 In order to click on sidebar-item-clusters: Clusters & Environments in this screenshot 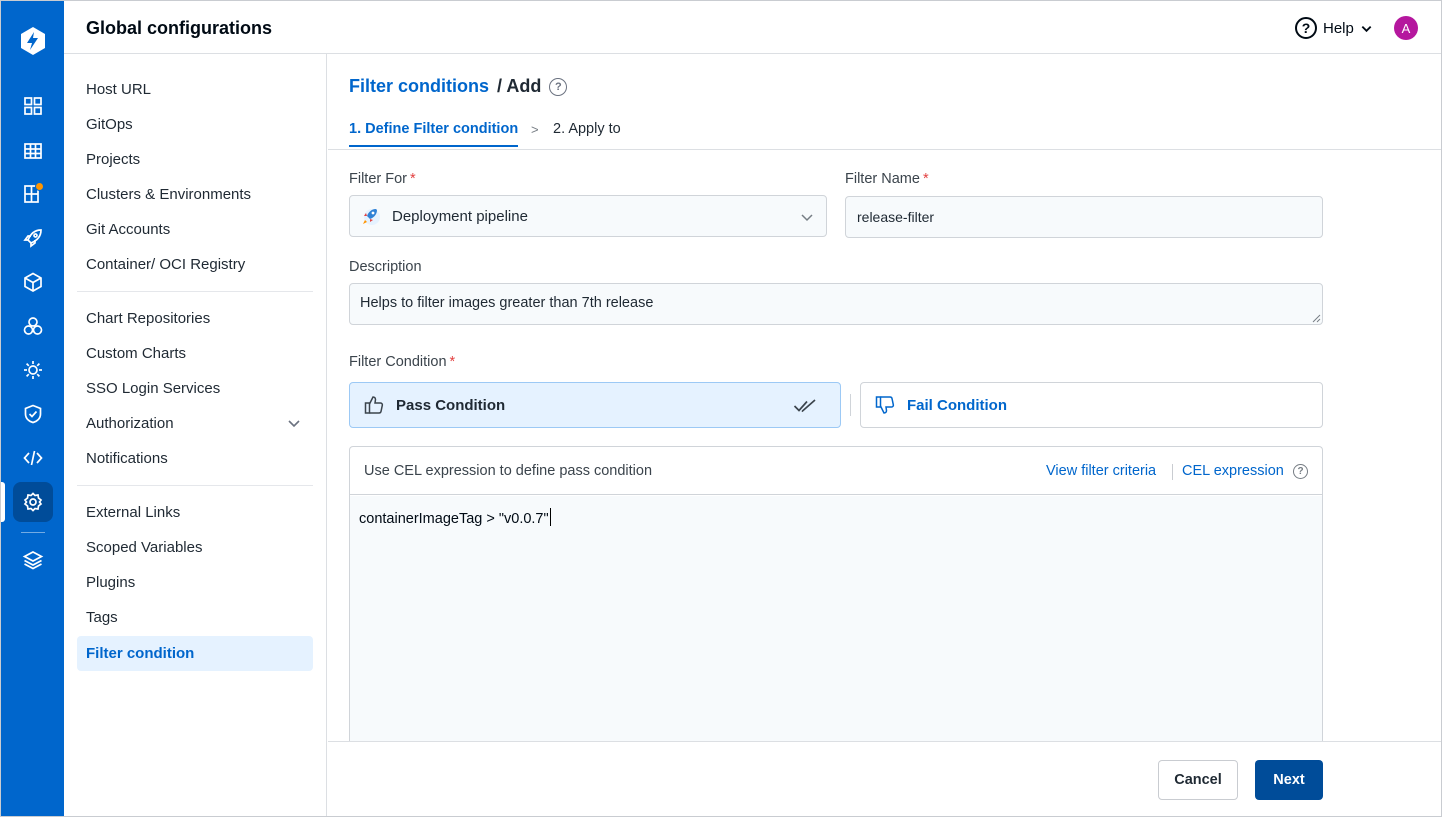, I will do `click(195, 194)`.